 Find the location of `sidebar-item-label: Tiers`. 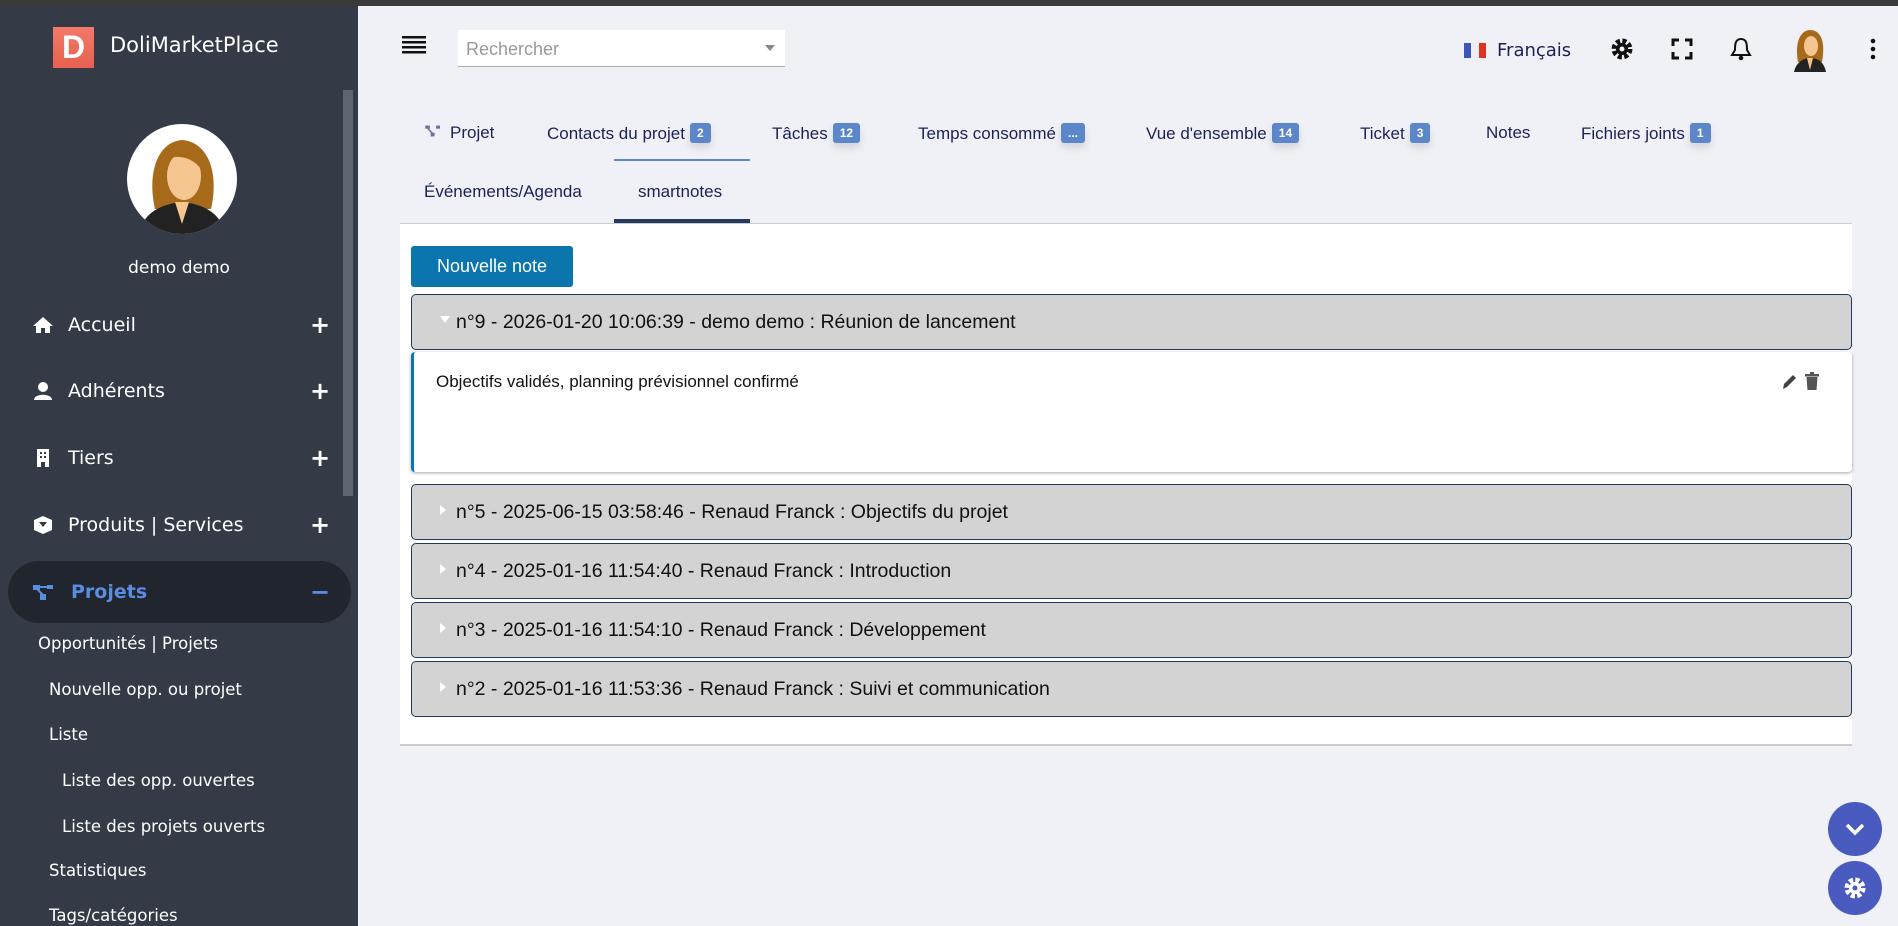

sidebar-item-label: Tiers is located at coordinates (91, 458).